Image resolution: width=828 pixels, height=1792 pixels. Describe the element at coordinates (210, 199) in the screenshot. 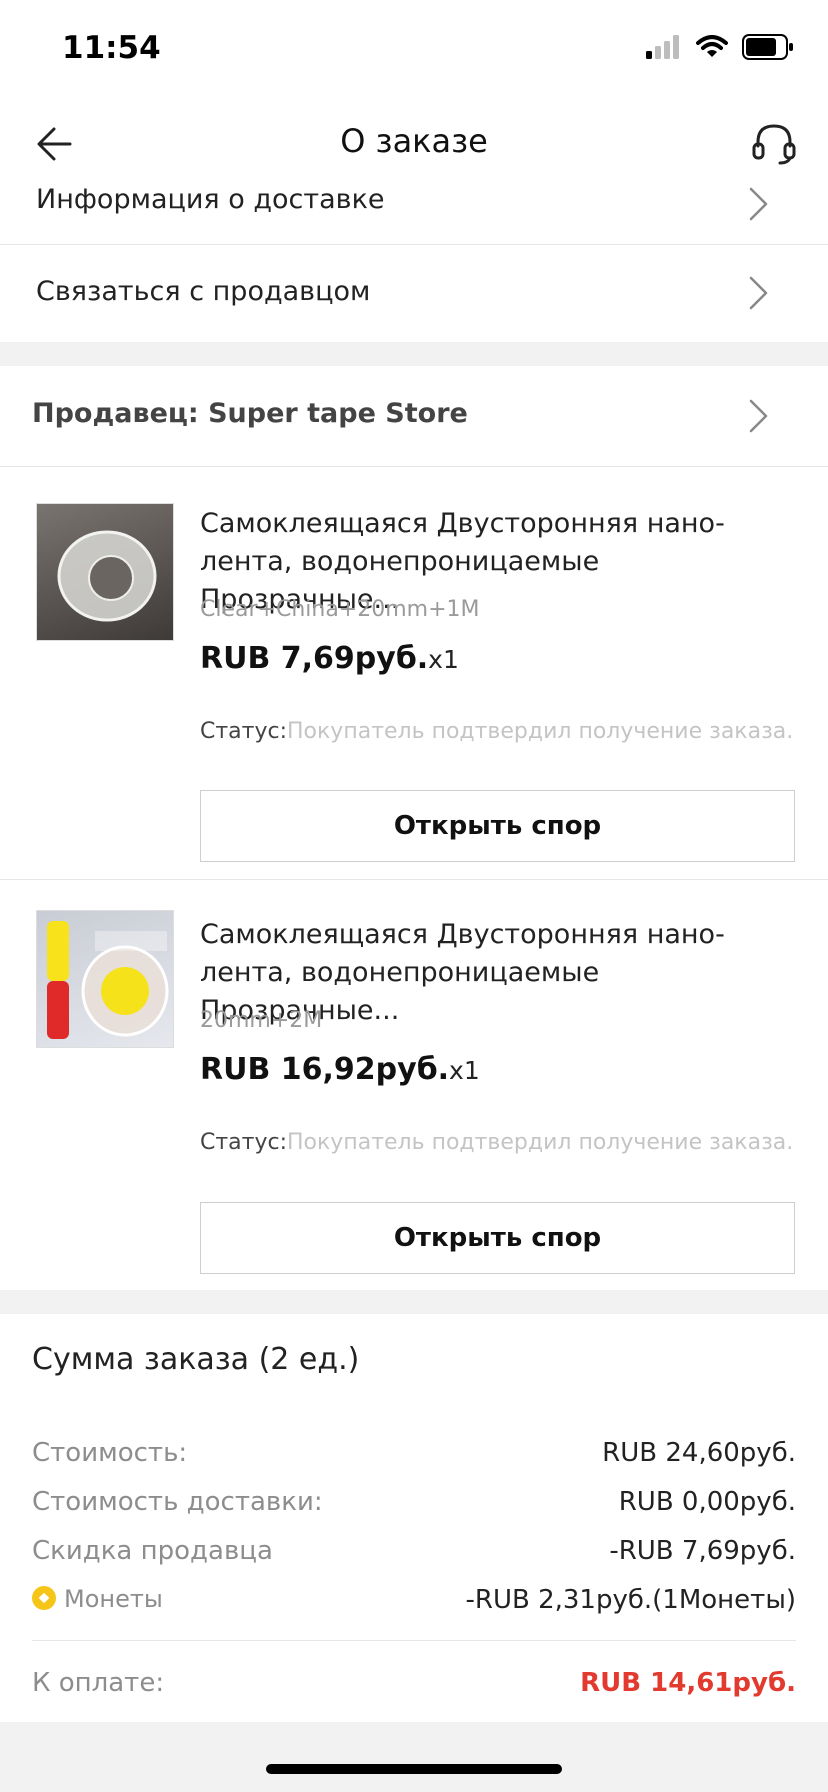

I see `delivery-info-label: Информация о доставке` at that location.